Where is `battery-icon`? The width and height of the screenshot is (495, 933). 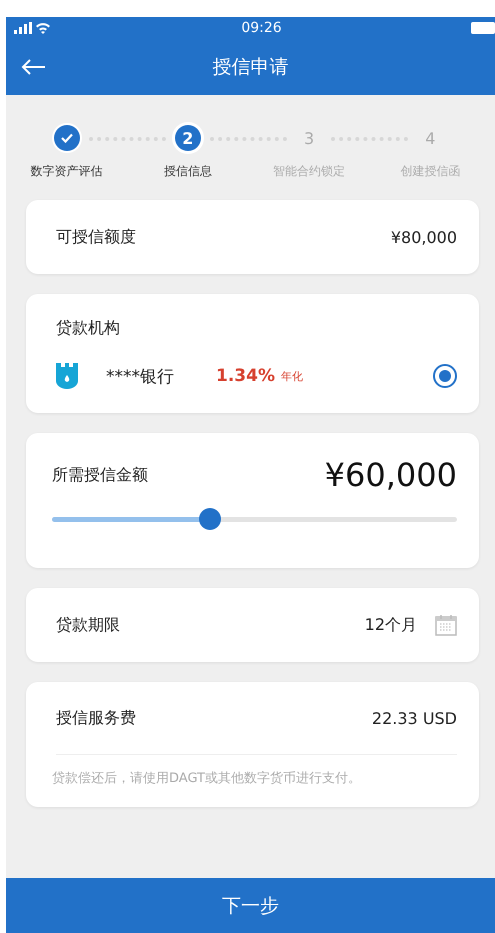 battery-icon is located at coordinates (482, 28).